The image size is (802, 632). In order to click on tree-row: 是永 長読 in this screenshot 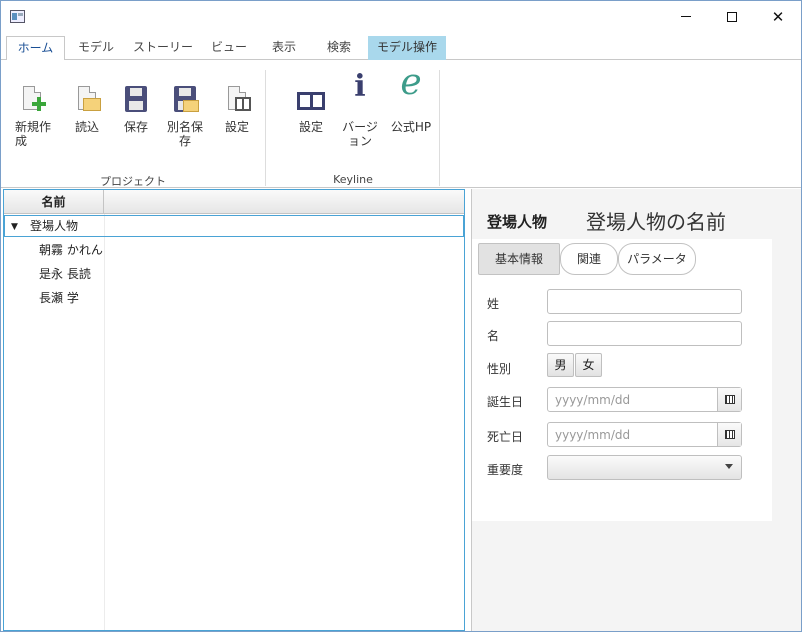, I will do `click(234, 274)`.